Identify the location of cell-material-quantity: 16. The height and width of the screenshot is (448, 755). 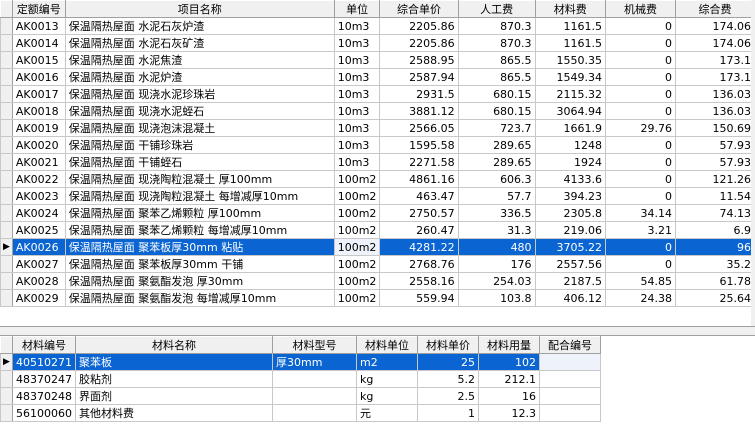
(509, 396).